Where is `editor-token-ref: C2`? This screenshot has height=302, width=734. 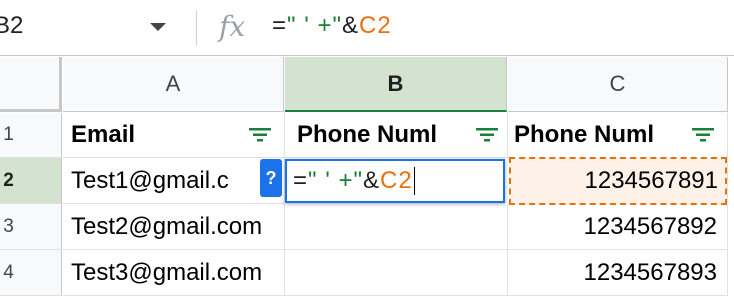
editor-token-ref: C2 is located at coordinates (396, 180).